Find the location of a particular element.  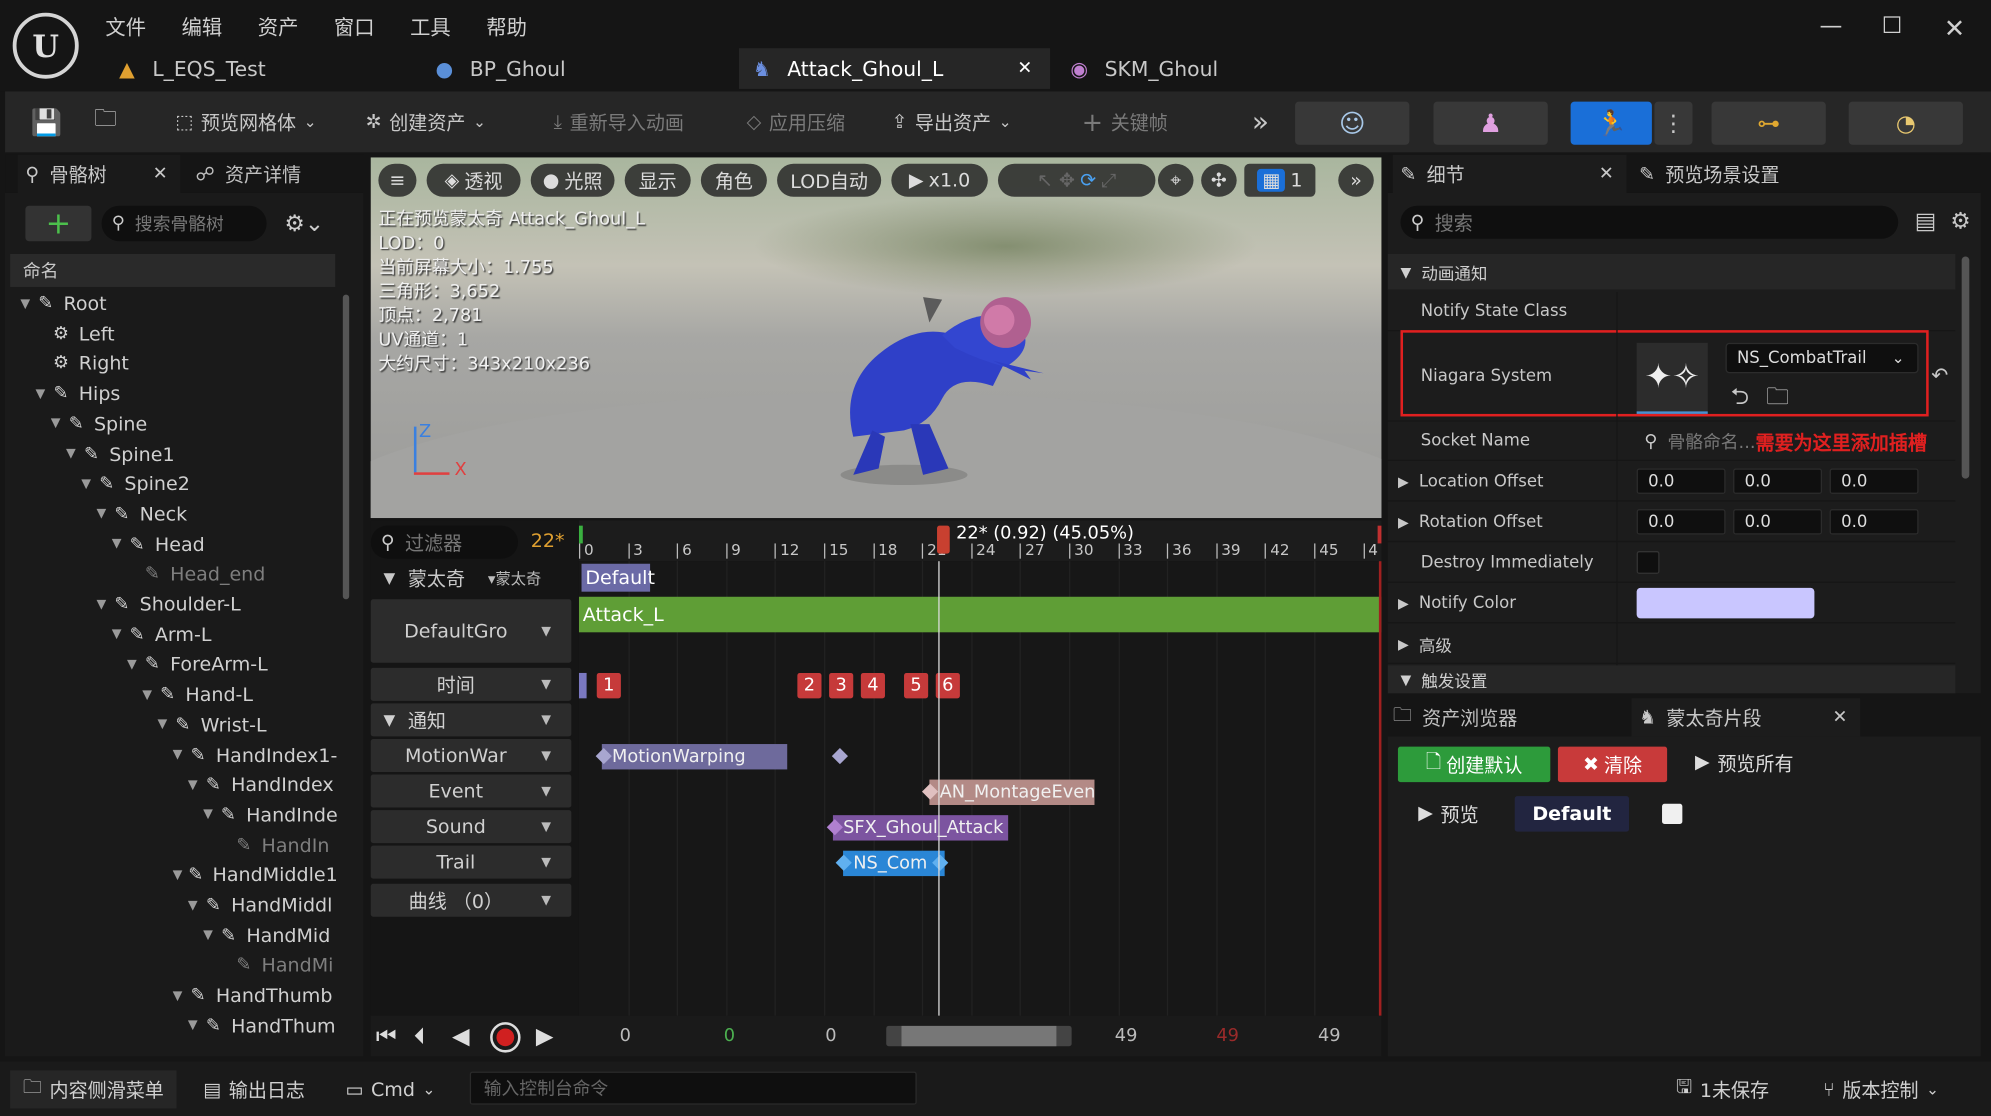

bone-row: ✎ Head_end is located at coordinates (232, 574).